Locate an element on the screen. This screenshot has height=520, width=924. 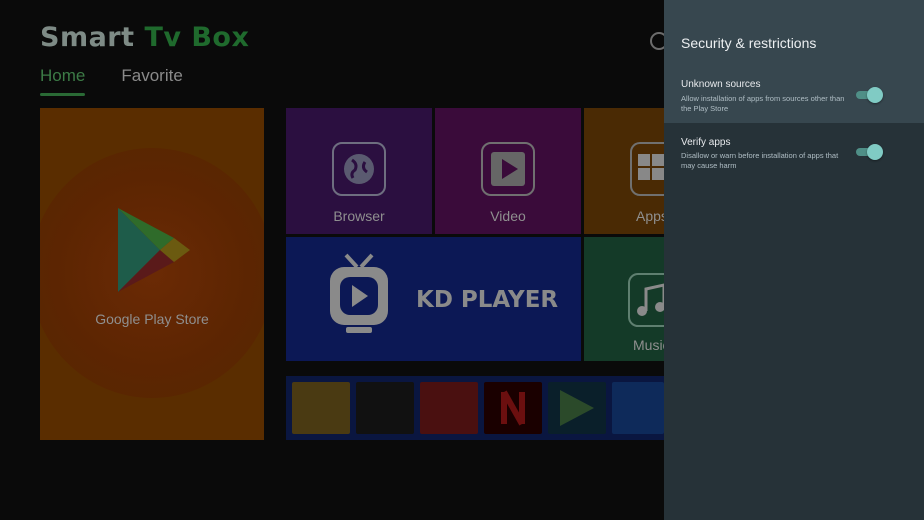
tile-video: Video is located at coordinates (508, 171).